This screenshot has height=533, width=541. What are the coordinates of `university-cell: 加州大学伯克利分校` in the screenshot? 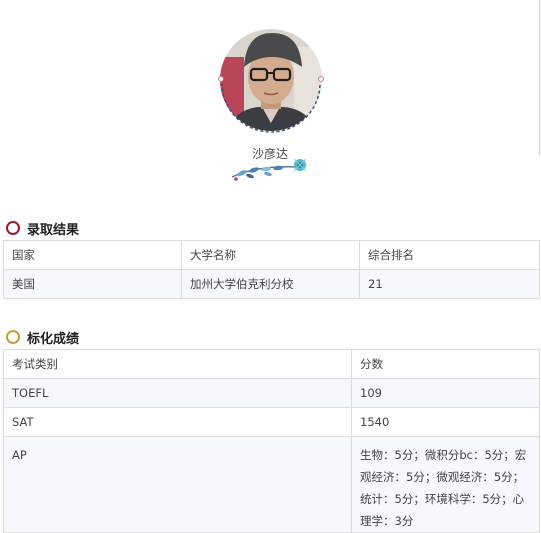 It's located at (270, 284).